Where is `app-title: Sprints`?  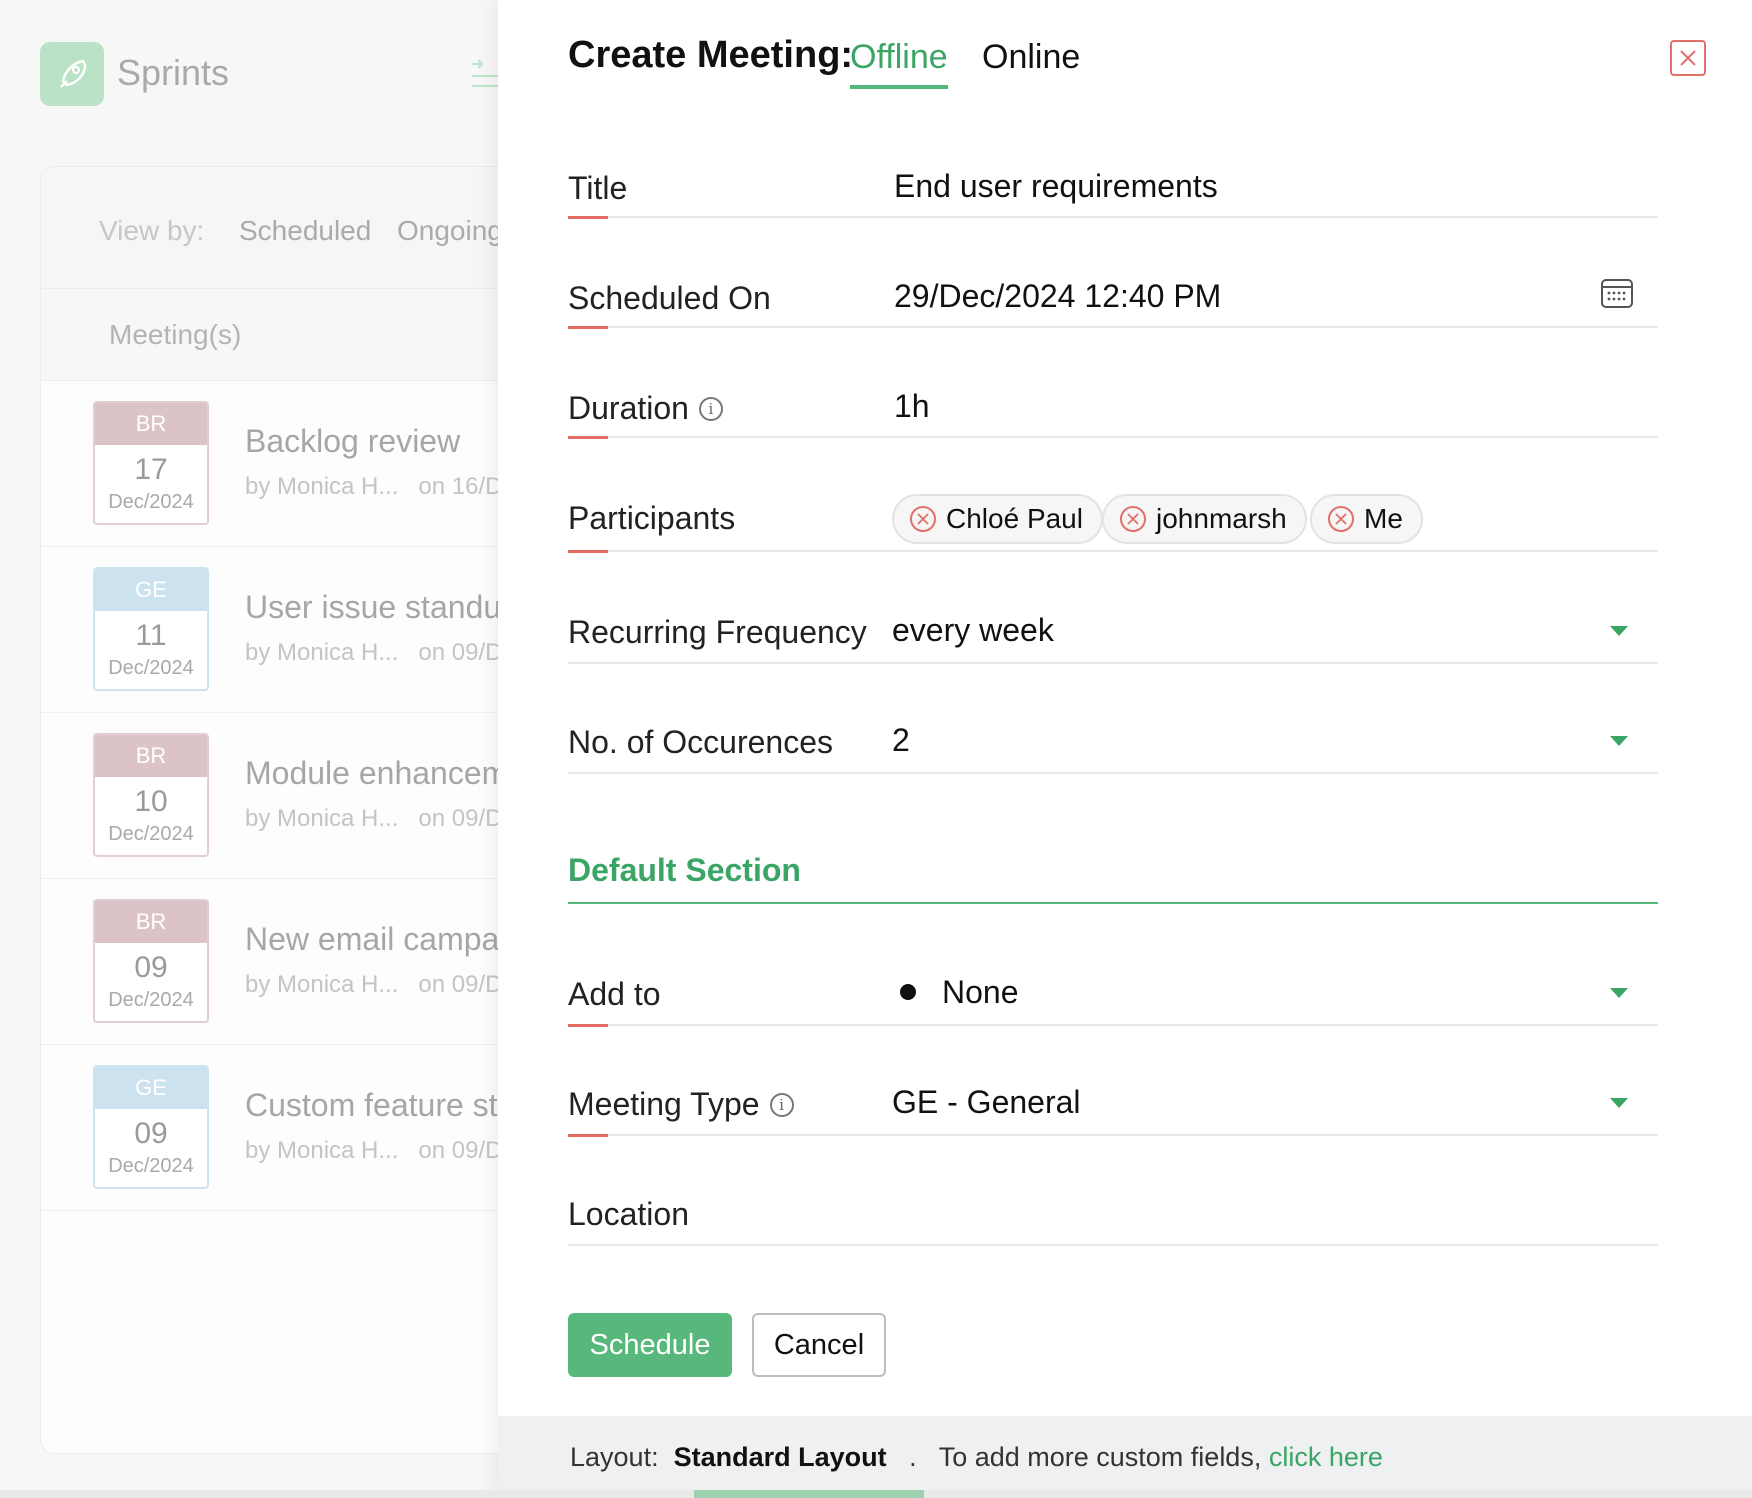 app-title: Sprints is located at coordinates (173, 72).